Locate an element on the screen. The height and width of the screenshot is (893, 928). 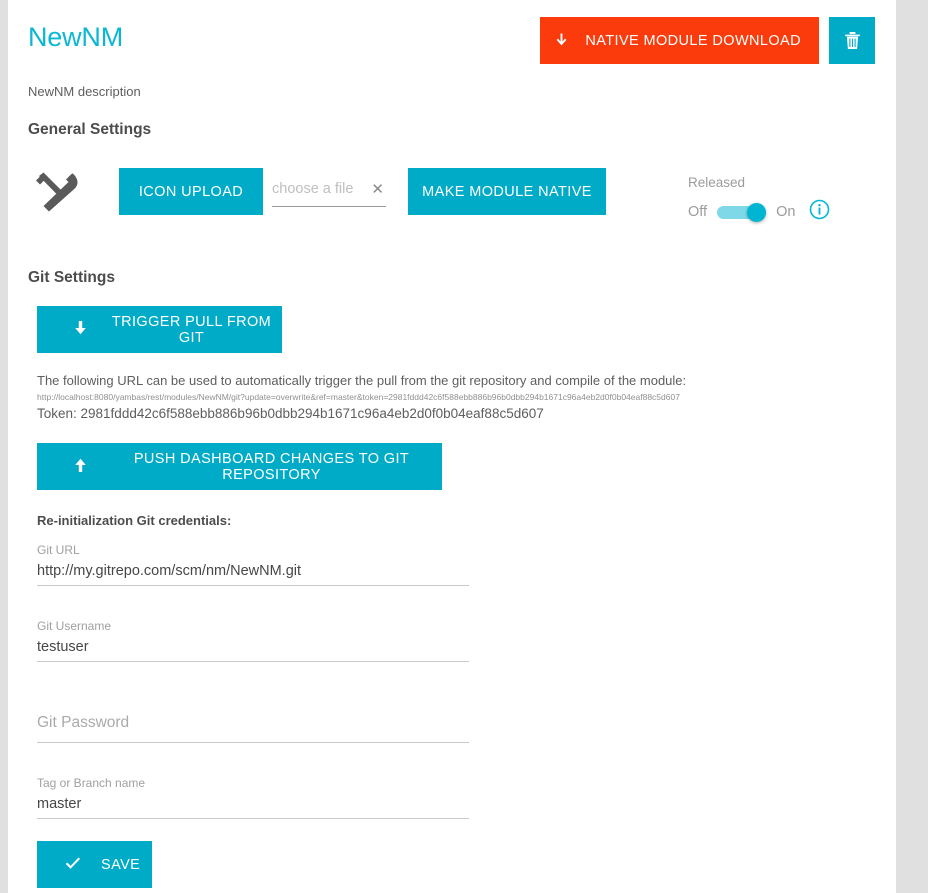
git-password-field: Git Password is located at coordinates (253, 725).